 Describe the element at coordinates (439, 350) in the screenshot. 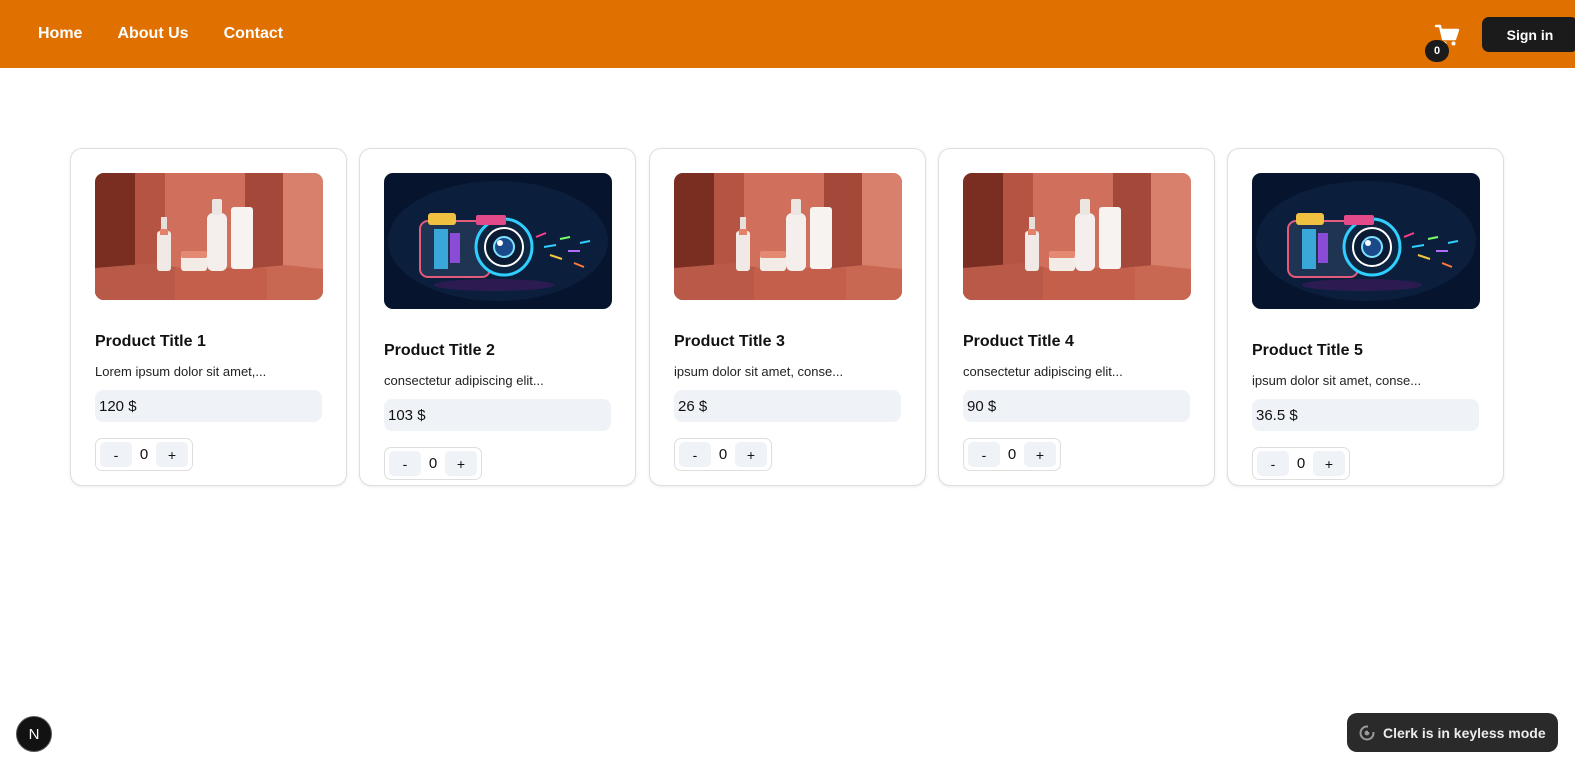

I see `product-title: Product Title 2` at that location.